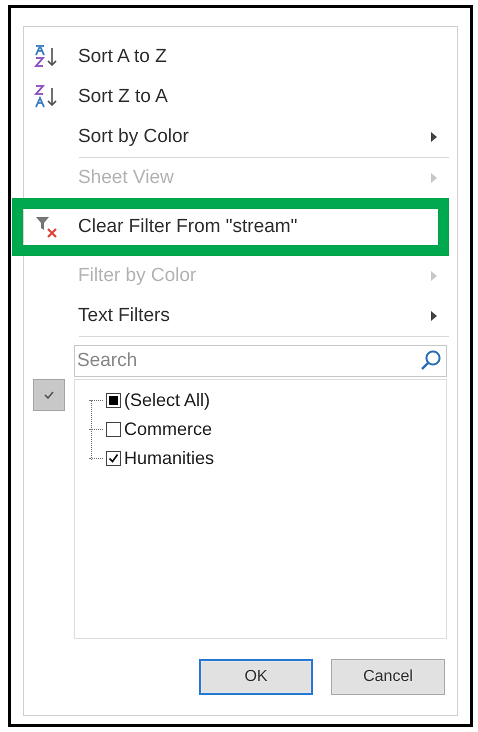  Describe the element at coordinates (236, 97) in the screenshot. I see `menu-item: Sort Z to A` at that location.